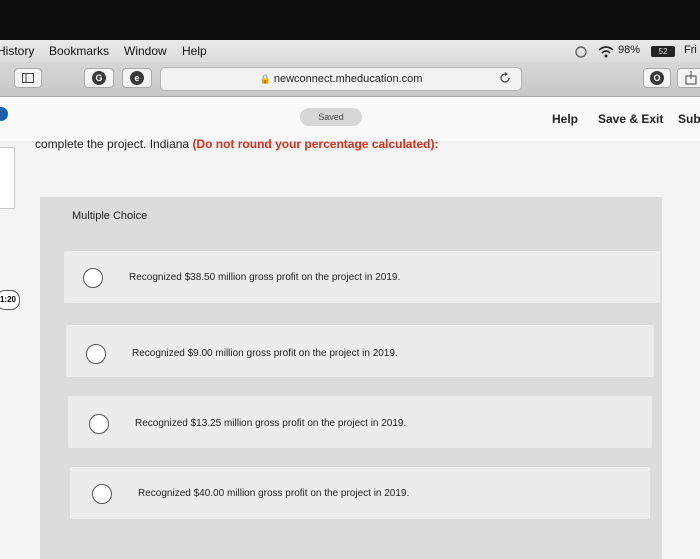 The image size is (700, 559). Describe the element at coordinates (350, 21) in the screenshot. I see `screen-bezel` at that location.